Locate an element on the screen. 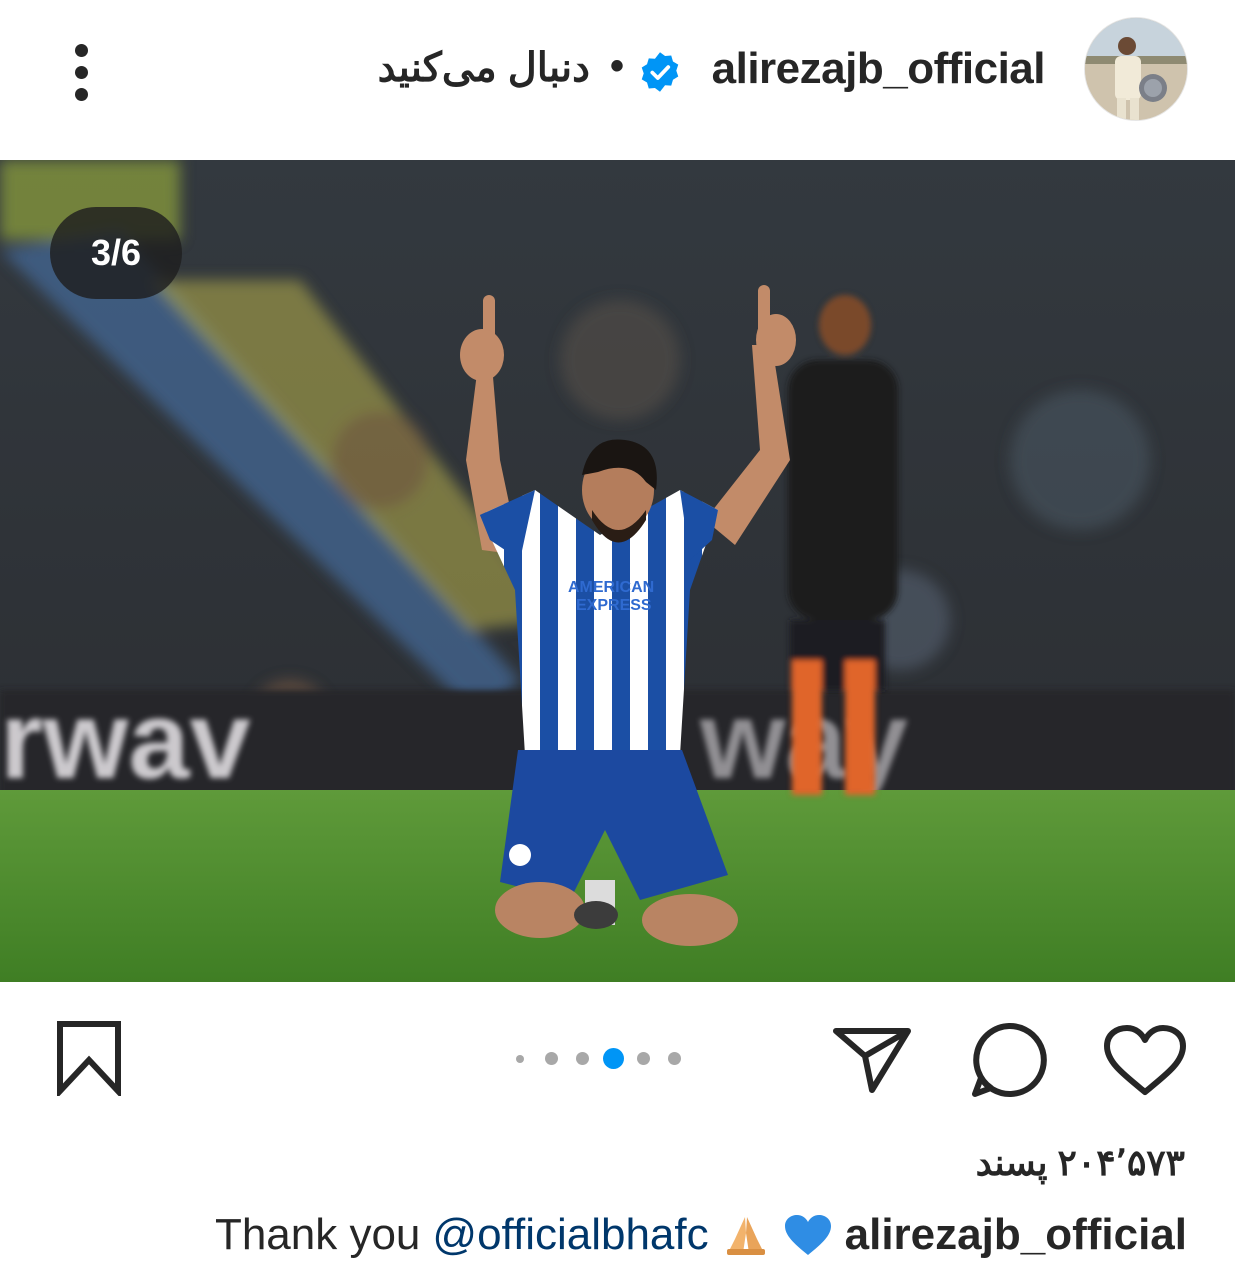  user-avatar-icon is located at coordinates (1136, 69).